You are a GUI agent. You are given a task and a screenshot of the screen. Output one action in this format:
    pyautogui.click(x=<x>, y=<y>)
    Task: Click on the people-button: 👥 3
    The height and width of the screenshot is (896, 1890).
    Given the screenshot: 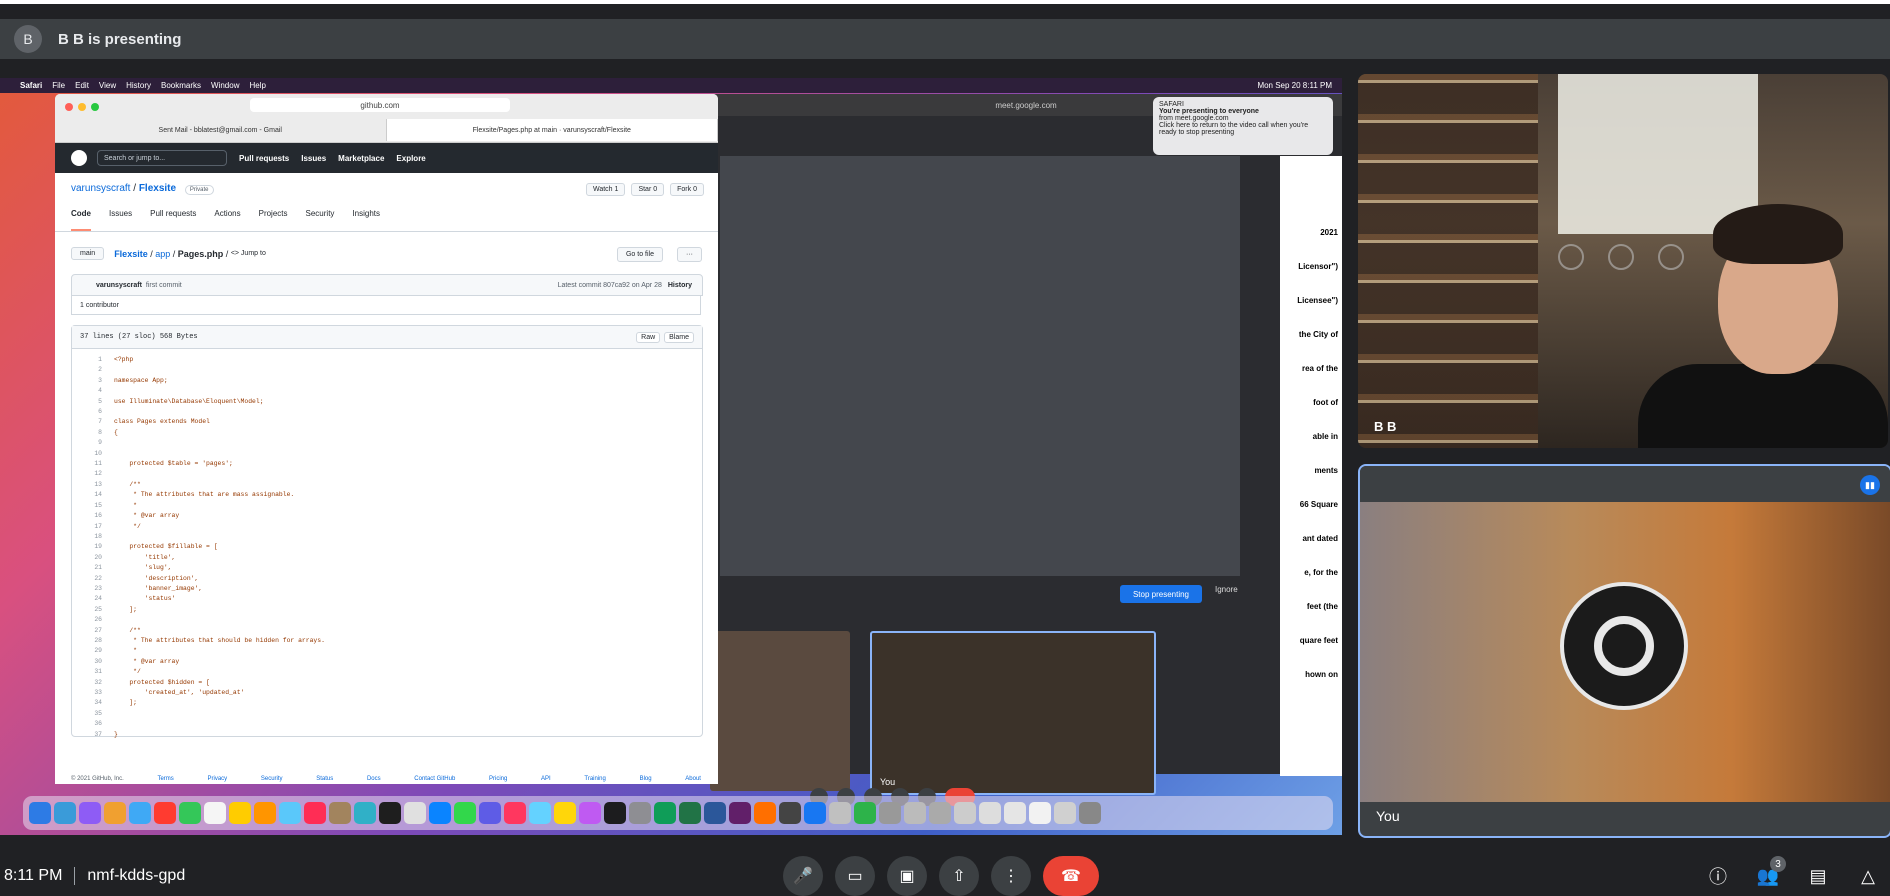 What is the action you would take?
    pyautogui.click(x=1771, y=872)
    